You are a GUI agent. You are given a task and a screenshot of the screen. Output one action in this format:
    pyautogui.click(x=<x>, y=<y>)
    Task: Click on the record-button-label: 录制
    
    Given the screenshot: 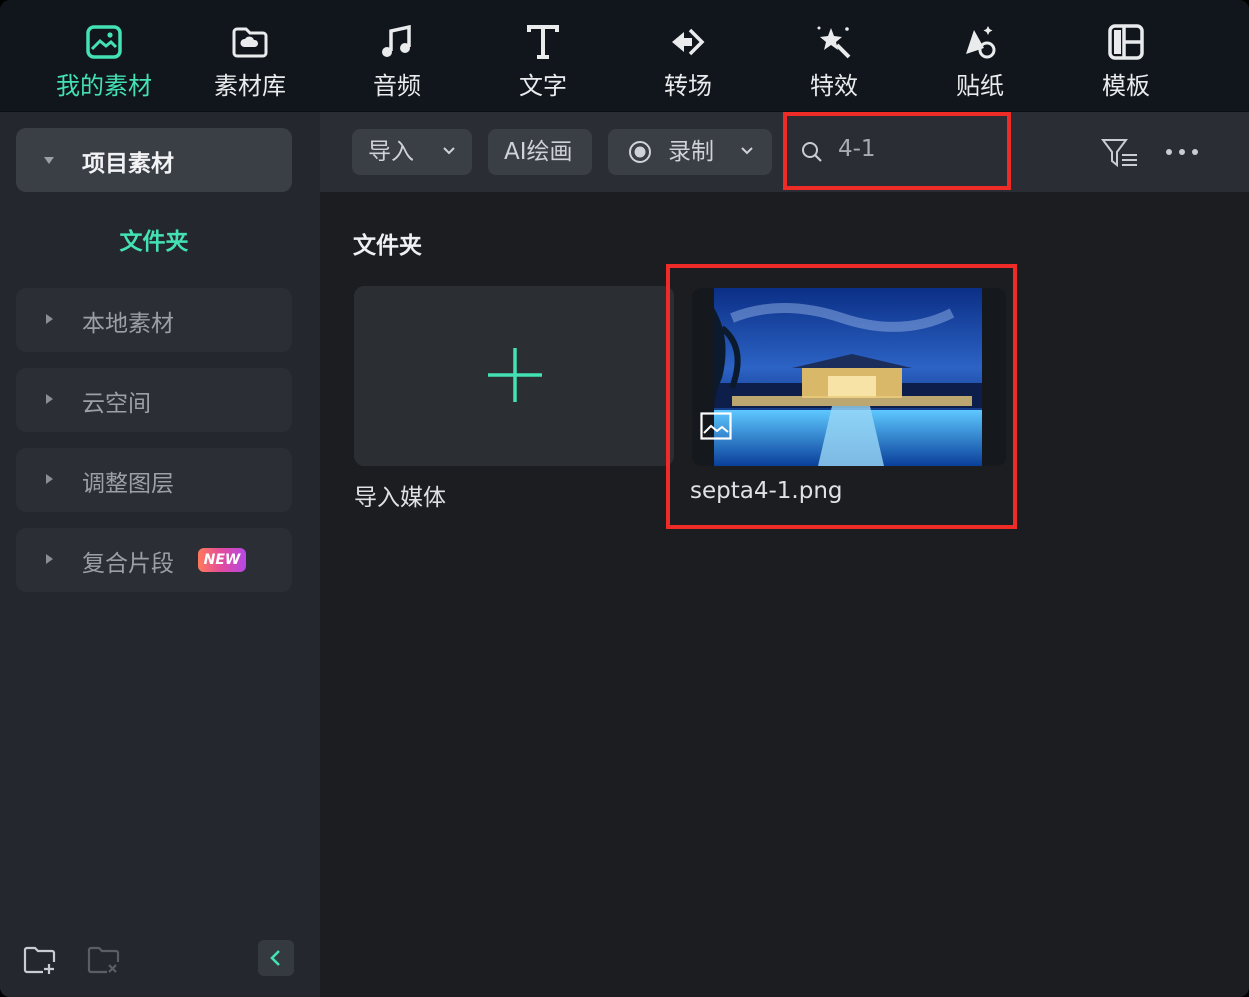 What is the action you would take?
    pyautogui.click(x=691, y=152)
    